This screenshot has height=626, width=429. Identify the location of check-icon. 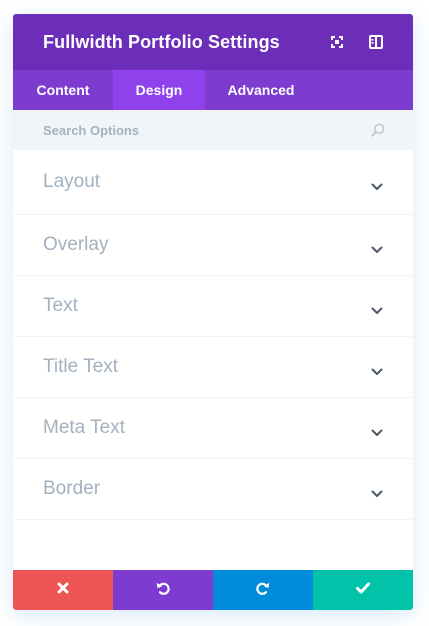
(363, 590).